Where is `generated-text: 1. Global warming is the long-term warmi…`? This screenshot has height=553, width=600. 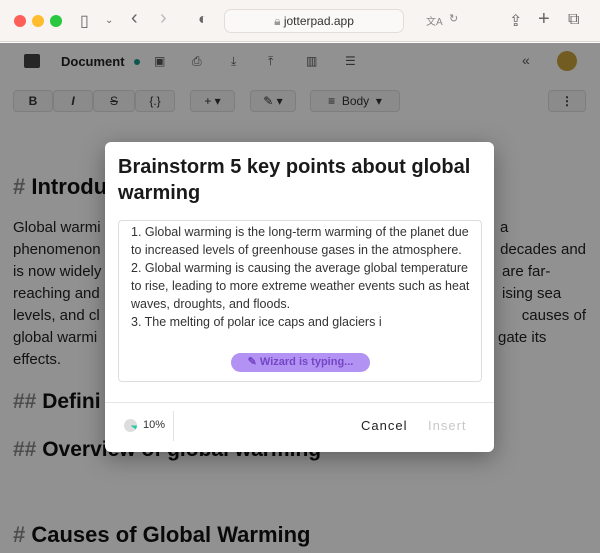 generated-text: 1. Global warming is the long-term warmi… is located at coordinates (300, 277).